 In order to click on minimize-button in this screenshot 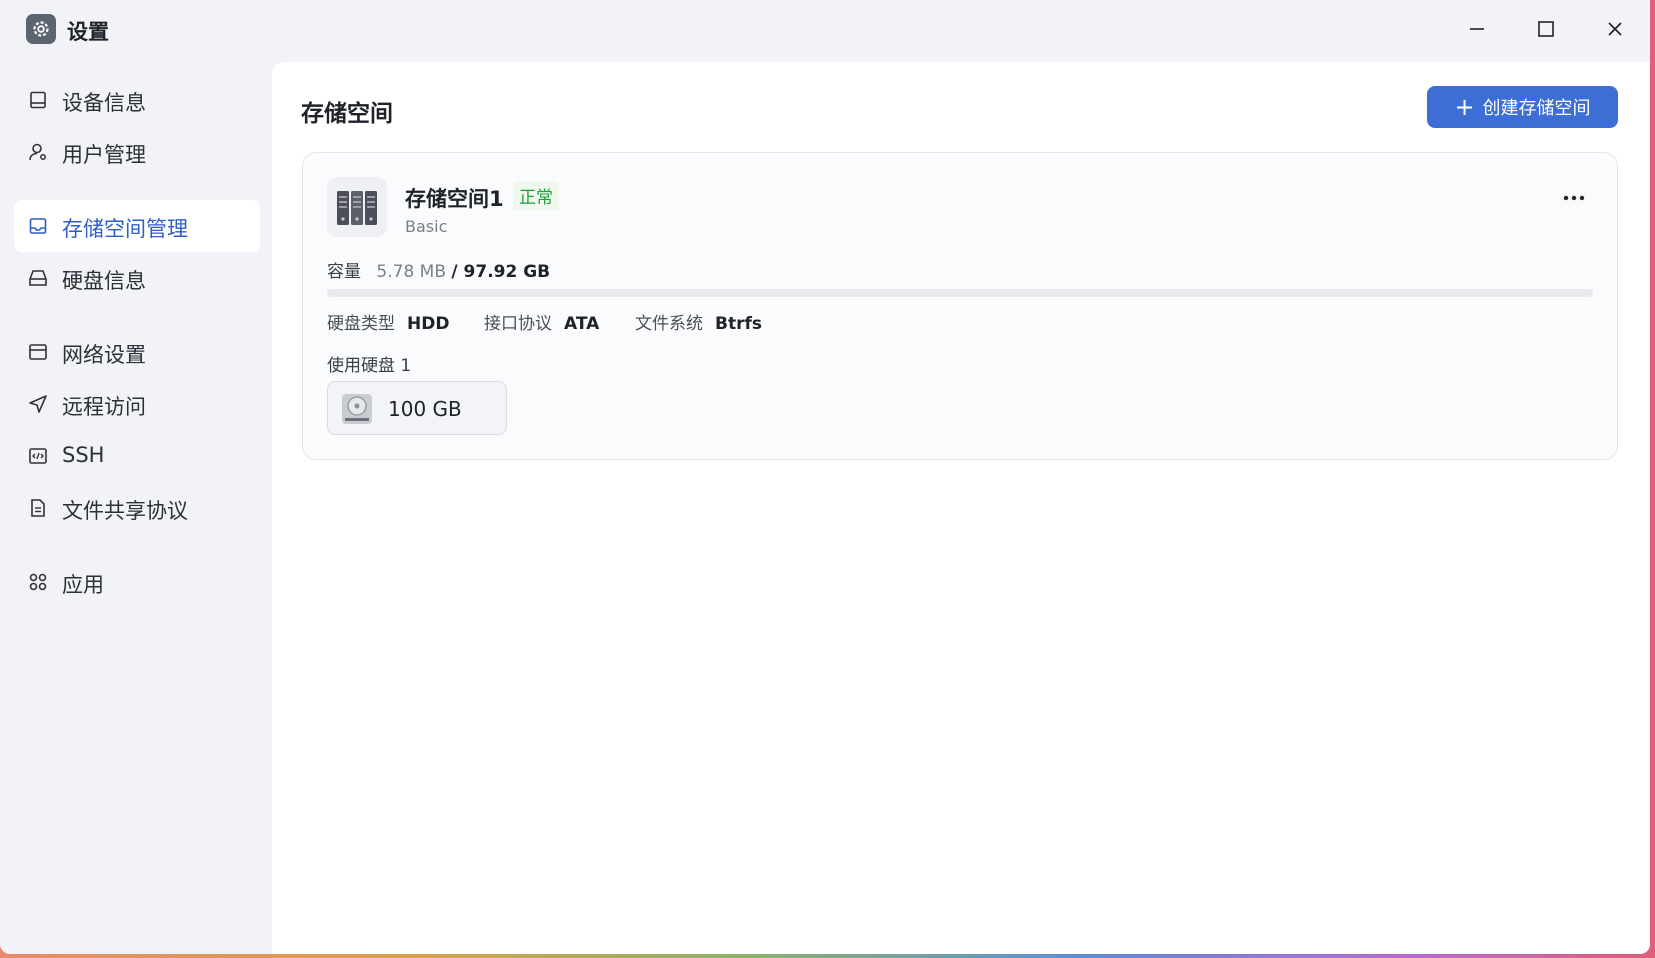, I will do `click(1477, 29)`.